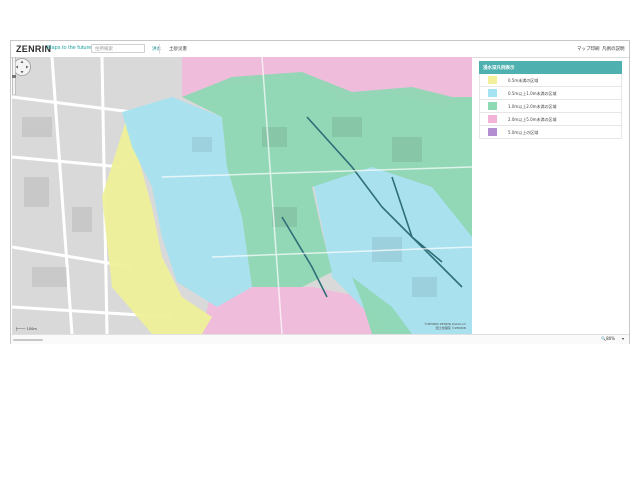 The image size is (640, 480). I want to click on tab-landslide: 土砂災害, so click(178, 49).